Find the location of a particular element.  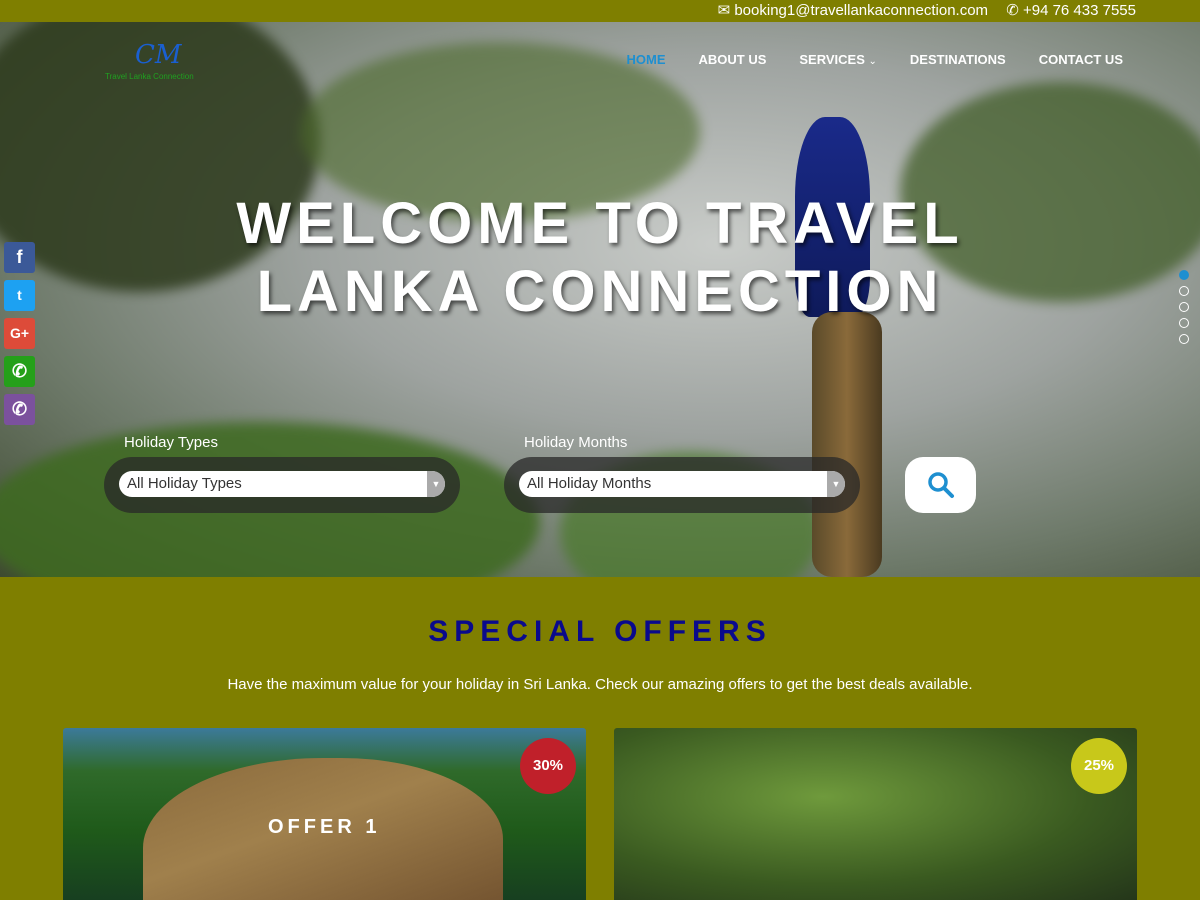

holiday-types-label: Holiday Types is located at coordinates (171, 442).